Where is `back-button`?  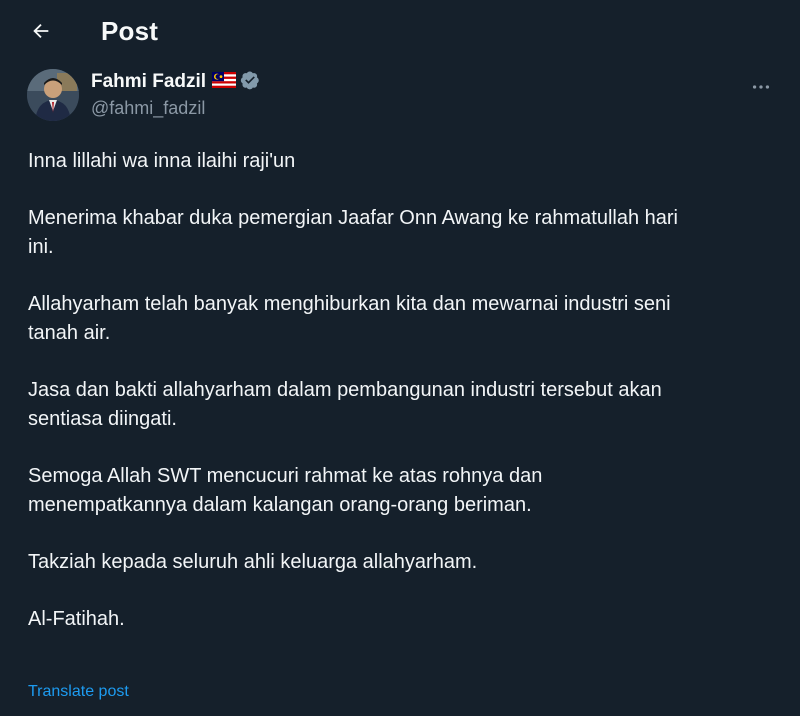
back-button is located at coordinates (41, 31).